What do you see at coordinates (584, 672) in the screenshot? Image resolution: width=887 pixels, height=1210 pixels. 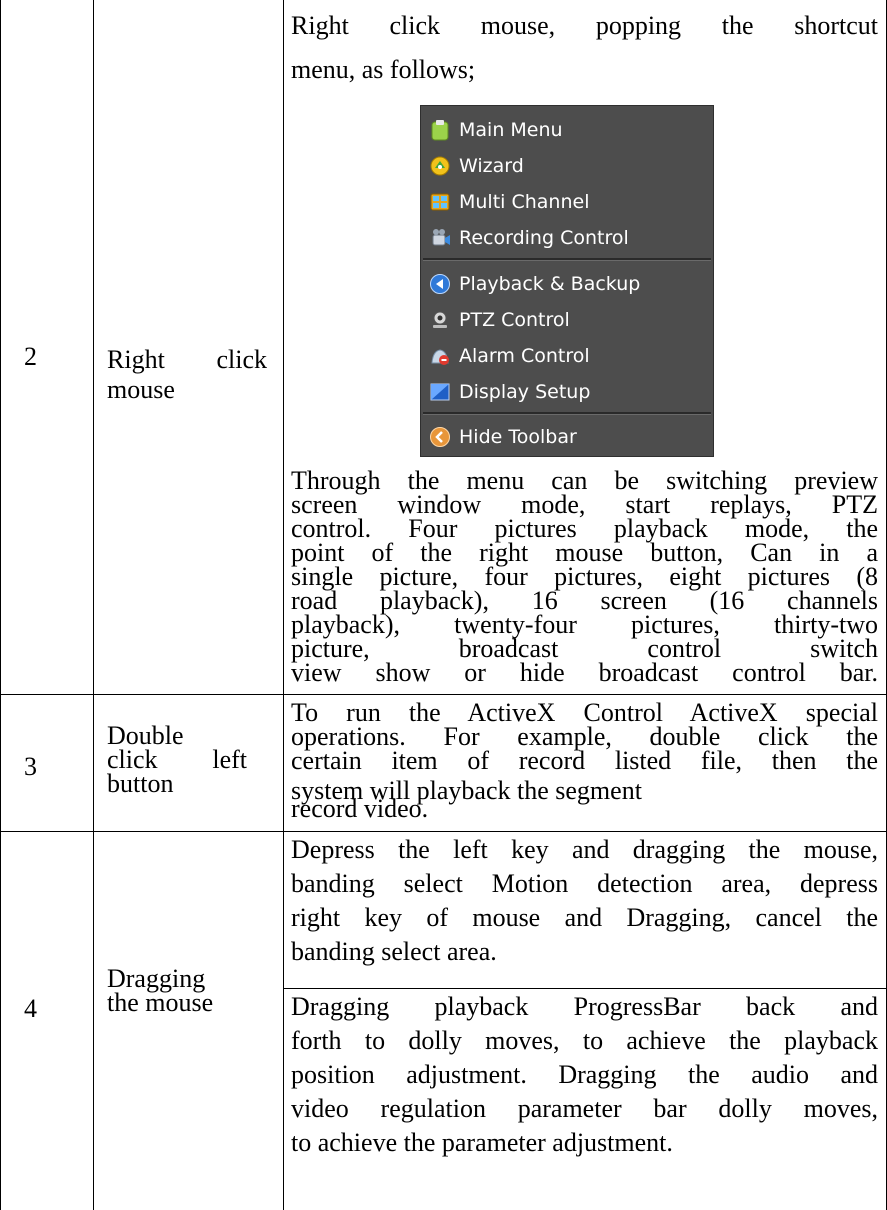 I see `description-line: view show or hide broadcast control bar.` at bounding box center [584, 672].